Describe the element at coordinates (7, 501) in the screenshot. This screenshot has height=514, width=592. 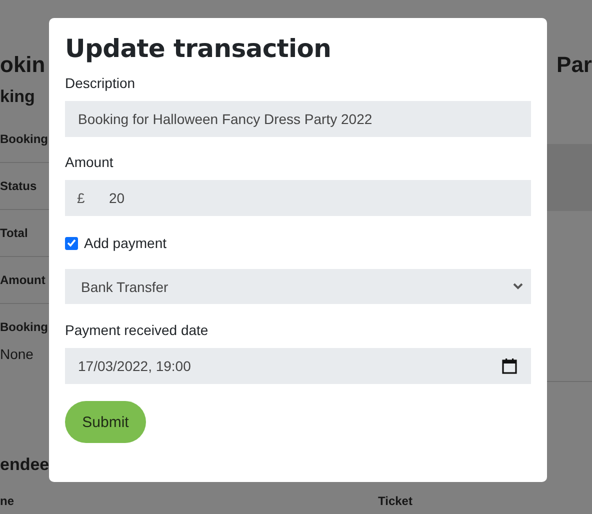
I see `column-header: ne` at that location.